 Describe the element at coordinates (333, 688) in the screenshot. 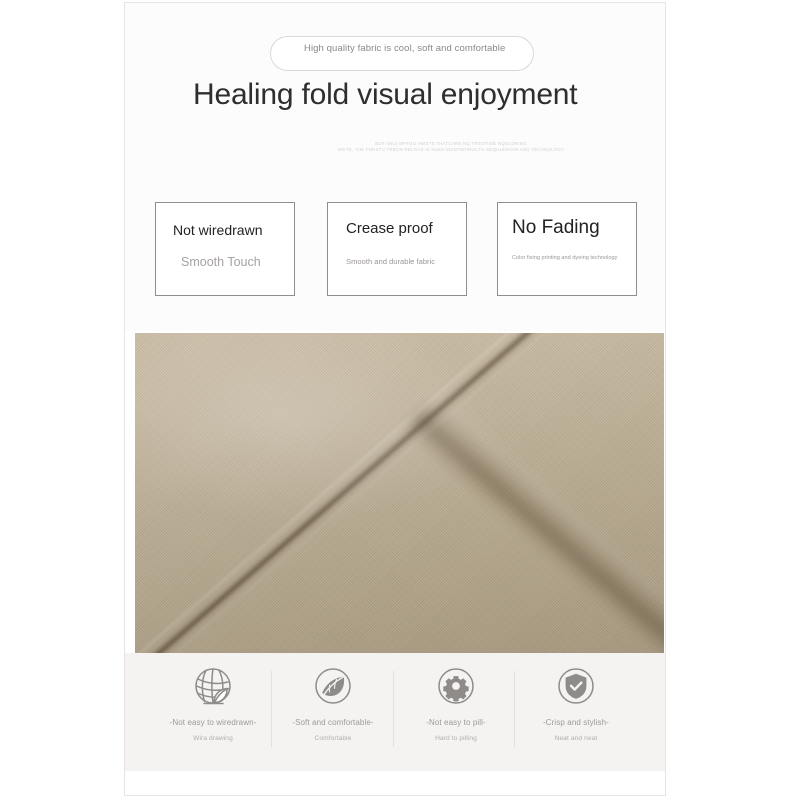

I see `leaf-circle-icon` at that location.